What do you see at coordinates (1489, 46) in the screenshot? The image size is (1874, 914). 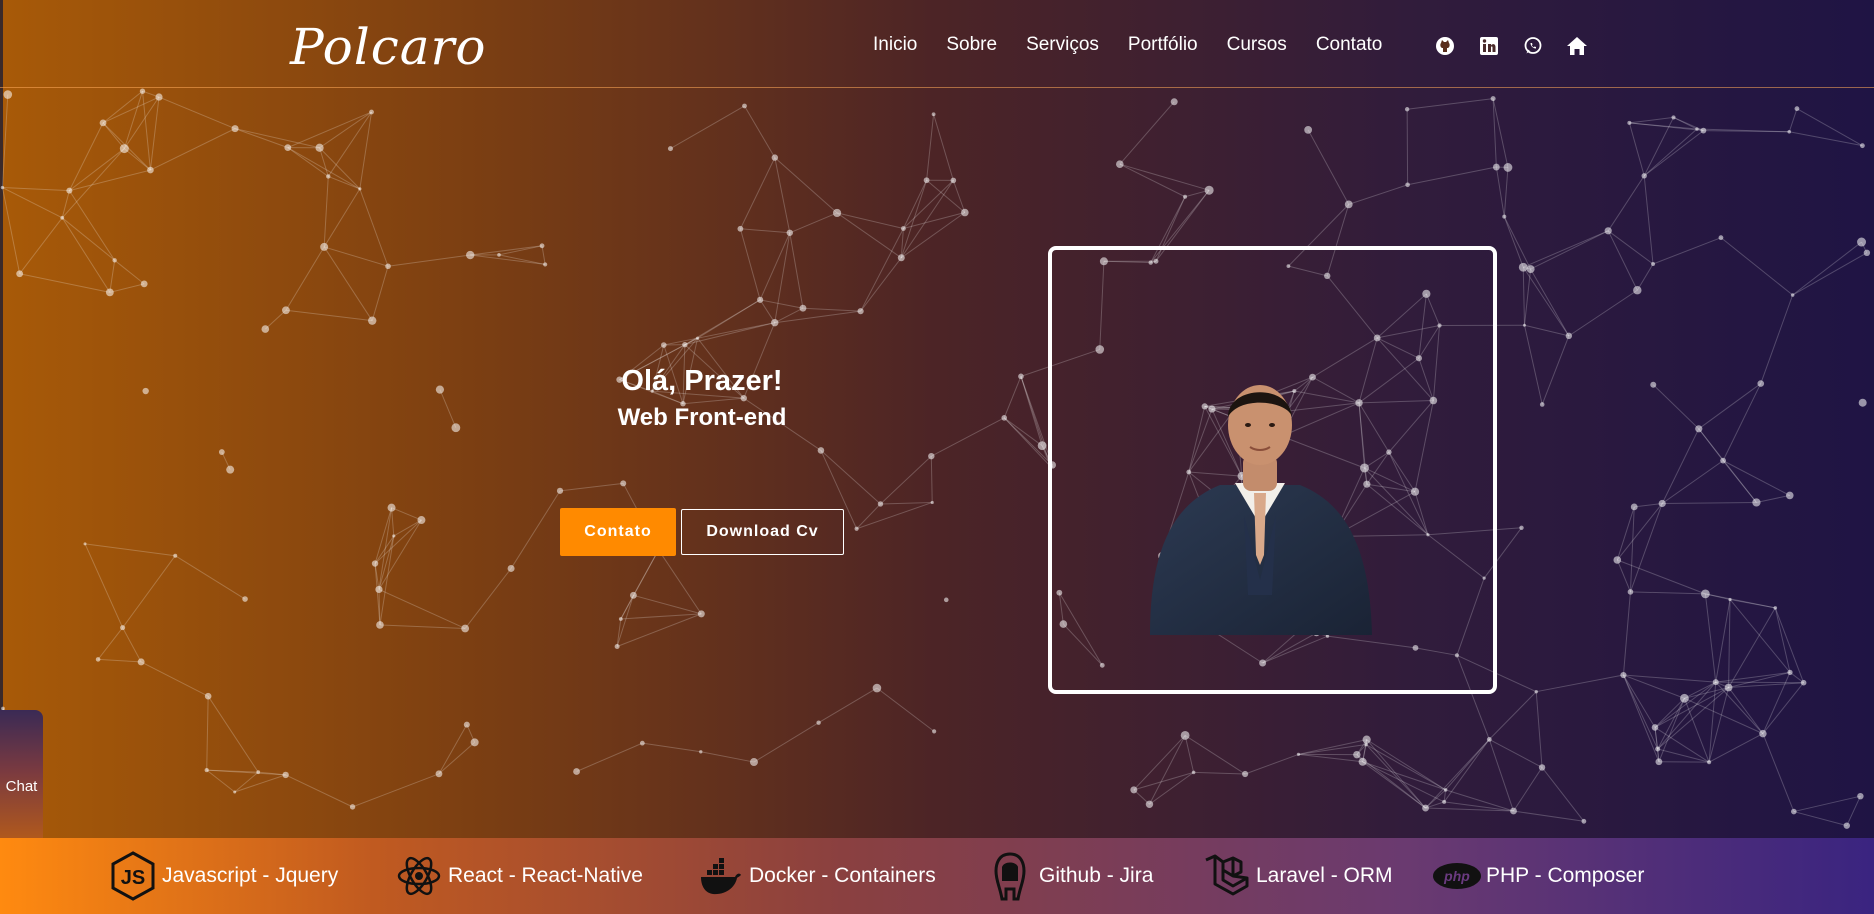 I see `linkedin-icon` at bounding box center [1489, 46].